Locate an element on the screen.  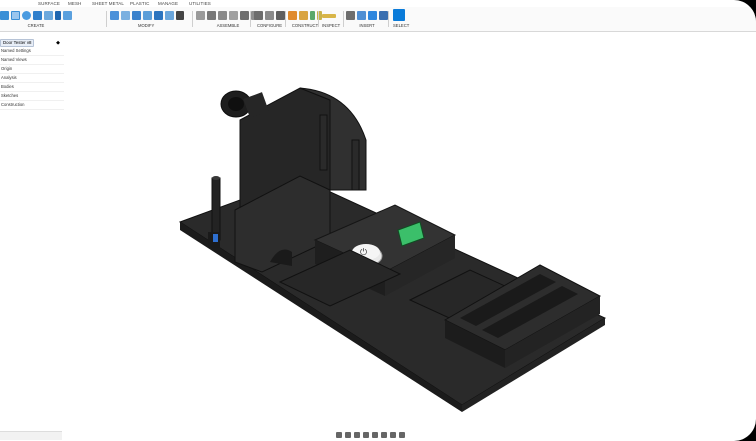
fit-icon is located at coordinates (375, 434).